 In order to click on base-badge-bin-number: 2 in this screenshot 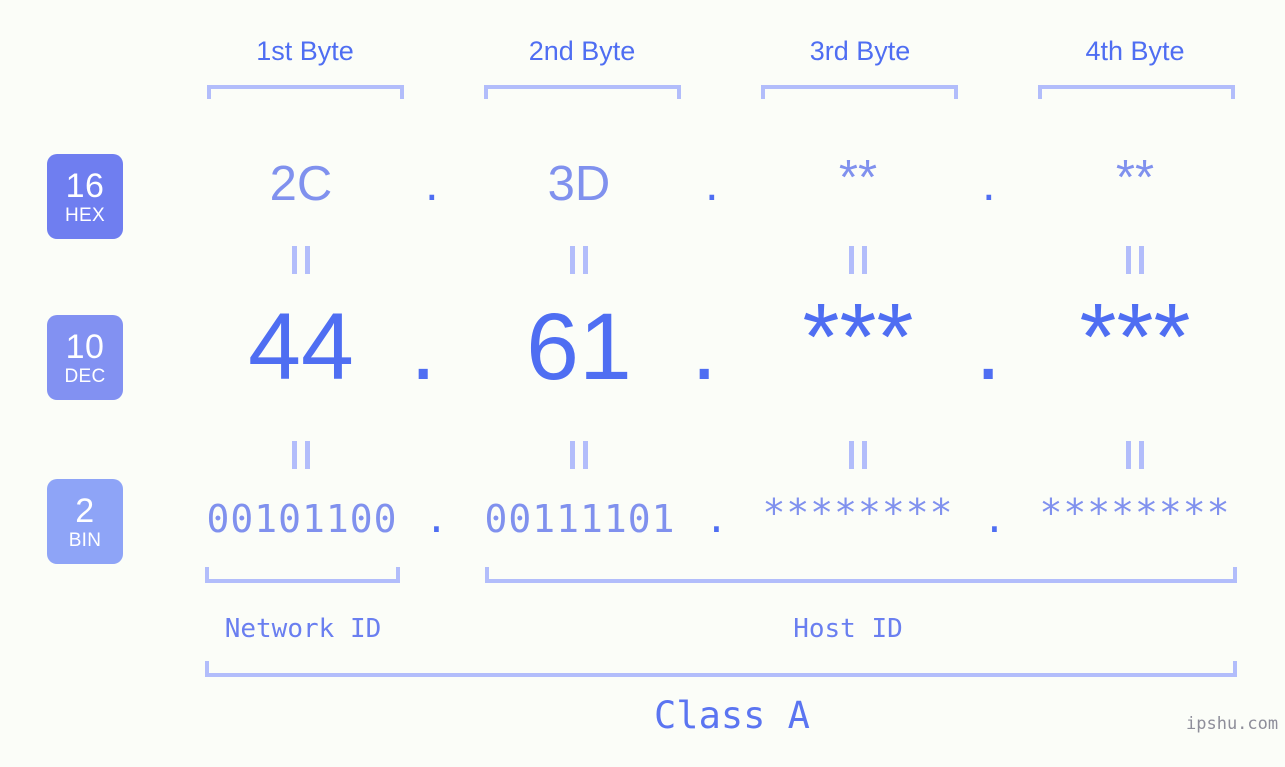, I will do `click(85, 510)`.